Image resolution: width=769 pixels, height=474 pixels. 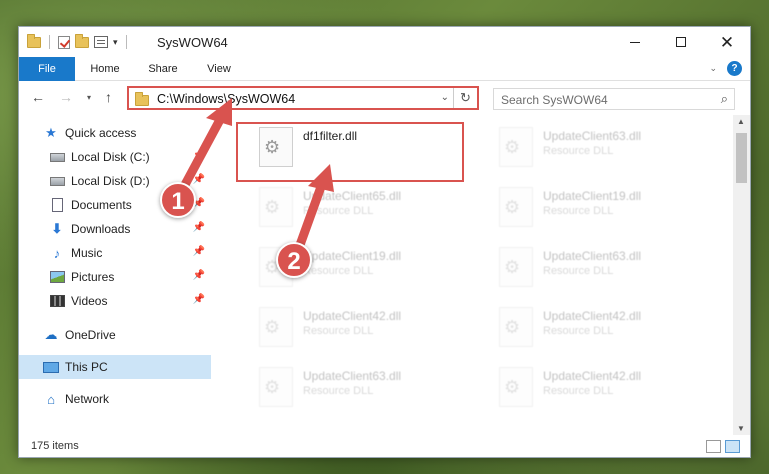 What do you see at coordinates (614, 99) in the screenshot?
I see `search-box: Search SysWOW64 ⌕` at bounding box center [614, 99].